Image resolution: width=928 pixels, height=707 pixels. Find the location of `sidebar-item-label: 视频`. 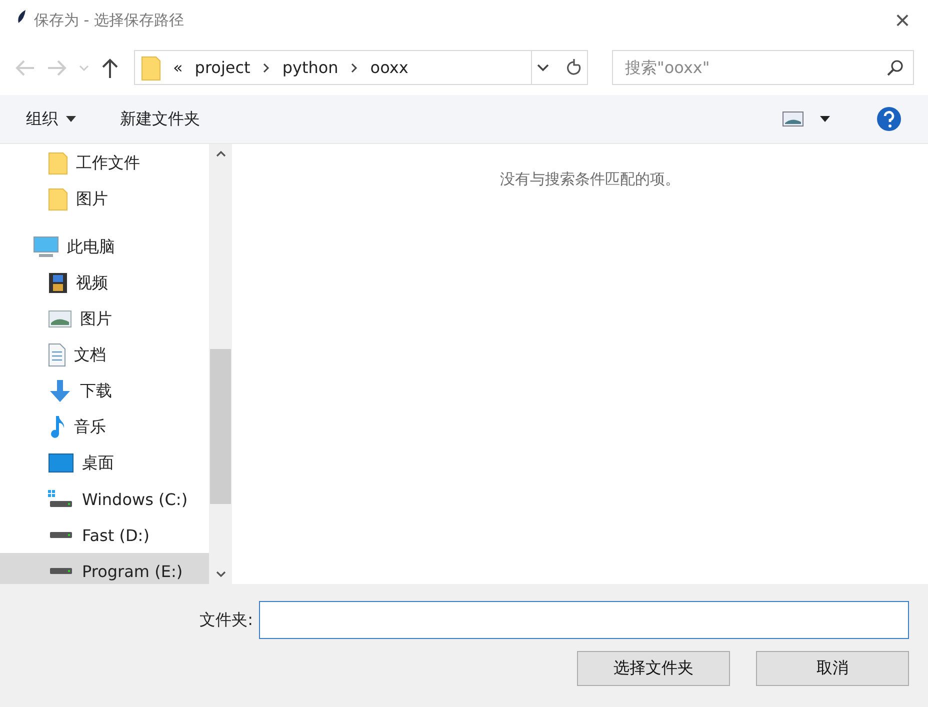

sidebar-item-label: 视频 is located at coordinates (92, 283).